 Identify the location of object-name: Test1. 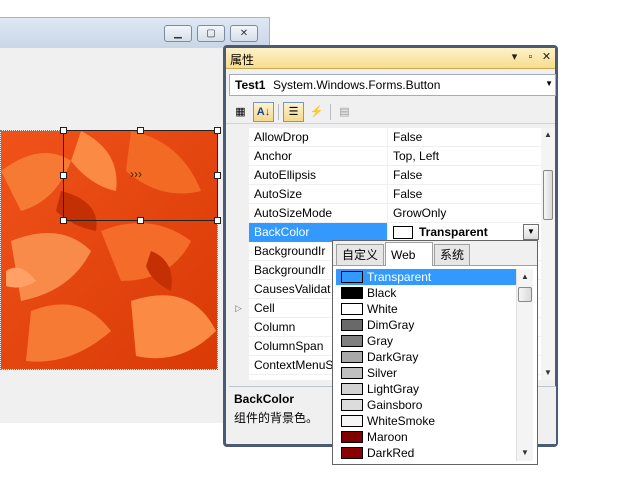
(250, 85).